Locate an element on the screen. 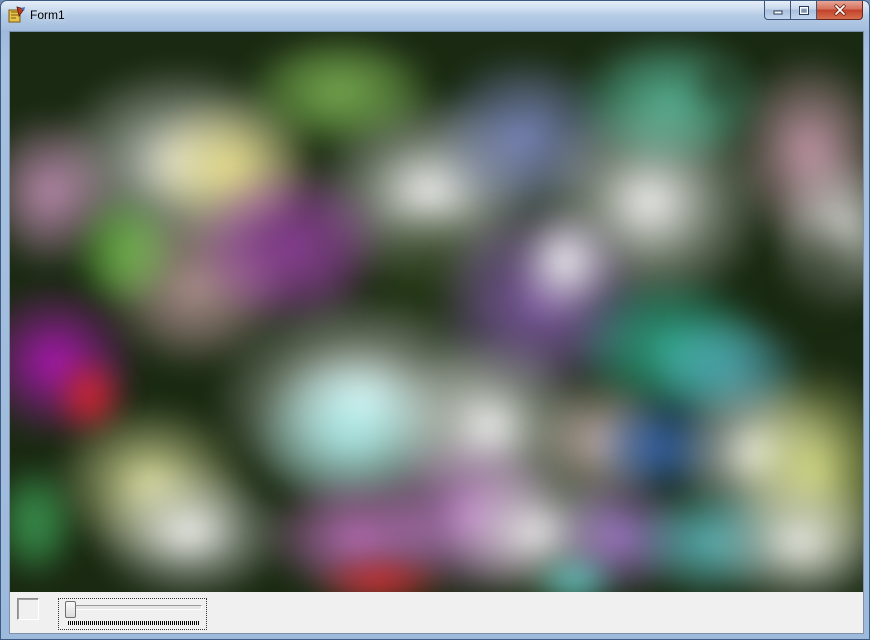  close-button is located at coordinates (840, 10).